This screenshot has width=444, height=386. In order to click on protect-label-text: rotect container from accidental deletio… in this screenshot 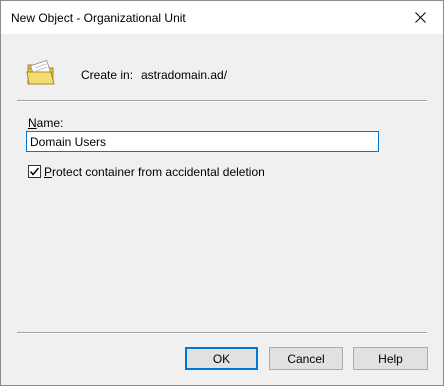, I will do `click(158, 172)`.